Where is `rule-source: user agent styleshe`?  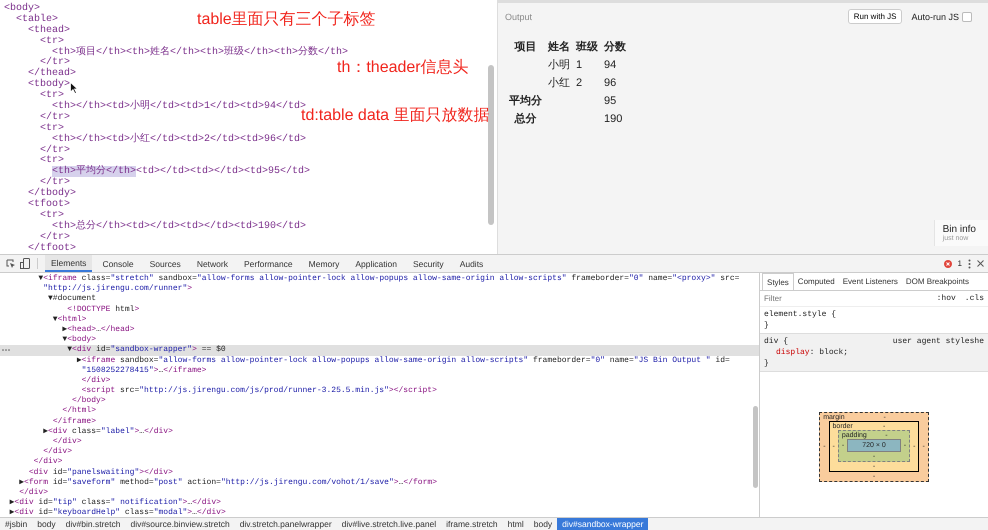 rule-source: user agent styleshe is located at coordinates (938, 341).